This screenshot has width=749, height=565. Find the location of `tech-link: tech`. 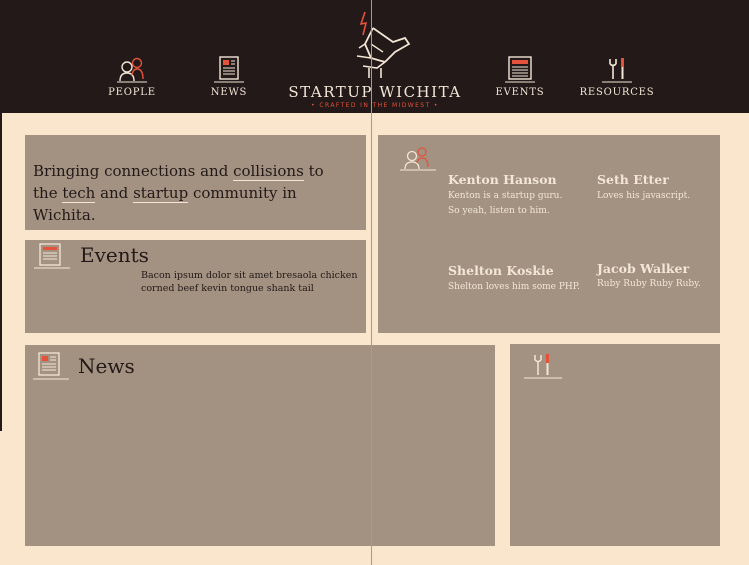

tech-link: tech is located at coordinates (79, 193).